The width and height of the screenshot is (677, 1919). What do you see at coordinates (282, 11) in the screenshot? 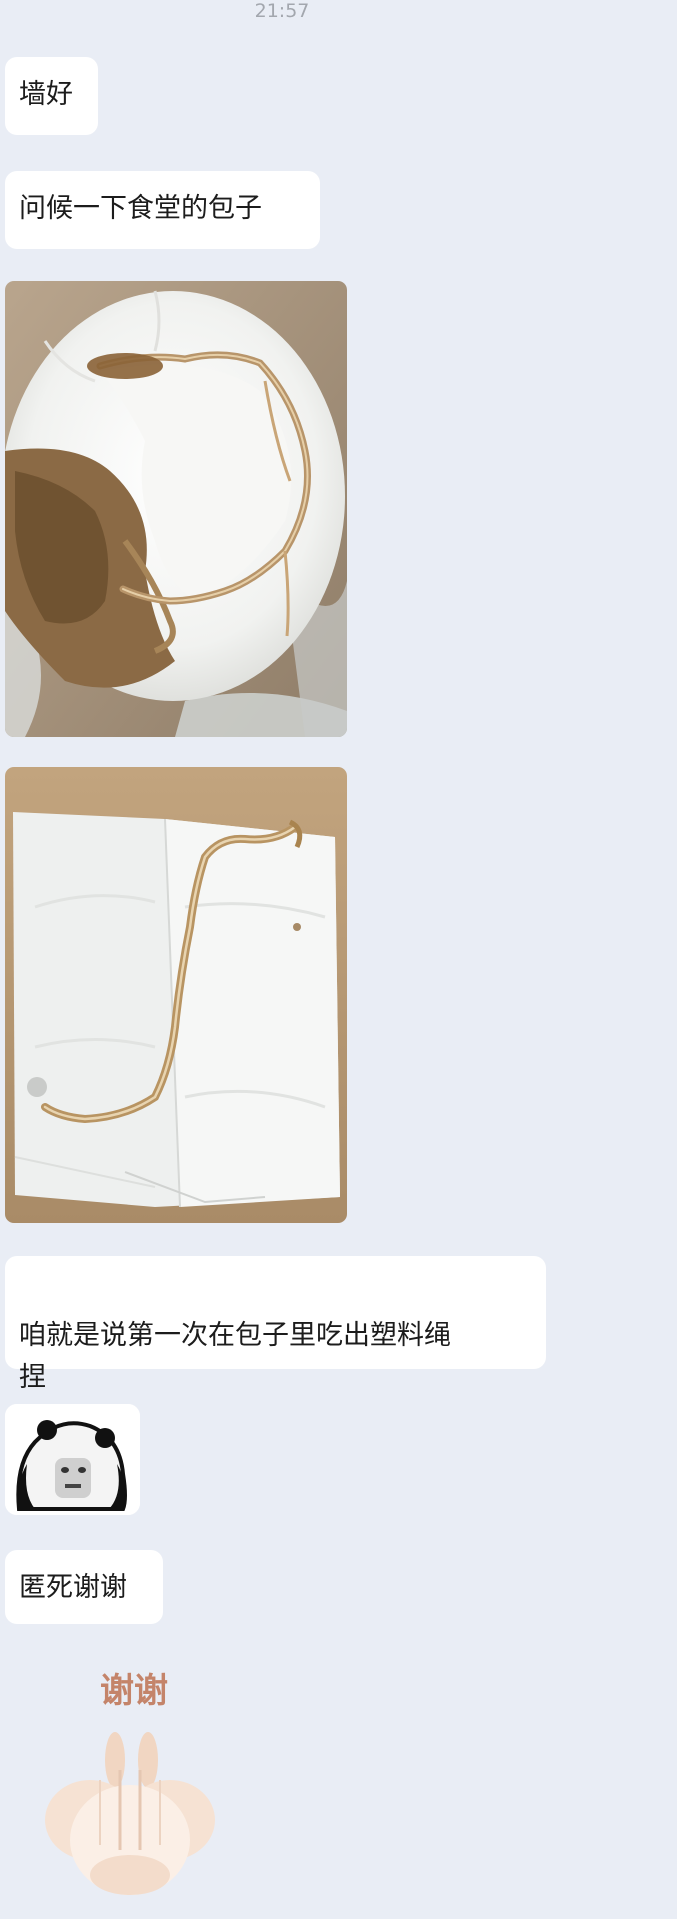
I see `message-timestamp: 21:57` at bounding box center [282, 11].